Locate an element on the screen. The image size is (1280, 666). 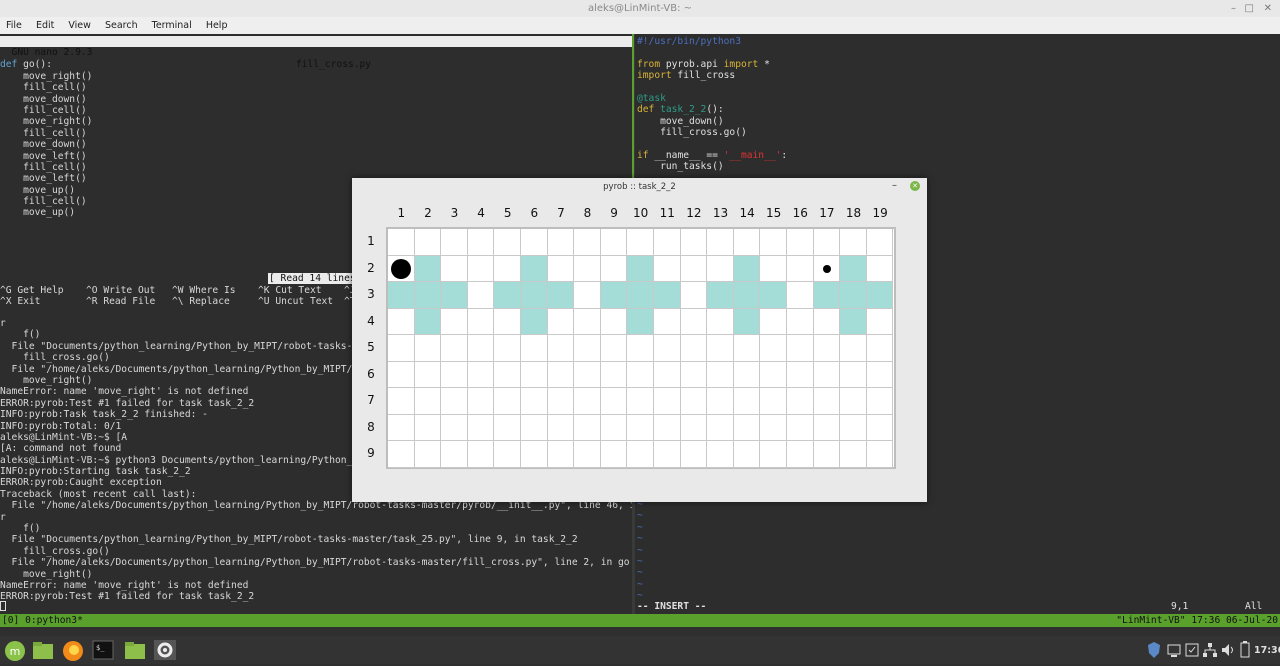
nano-code-line is located at coordinates (46, 53).